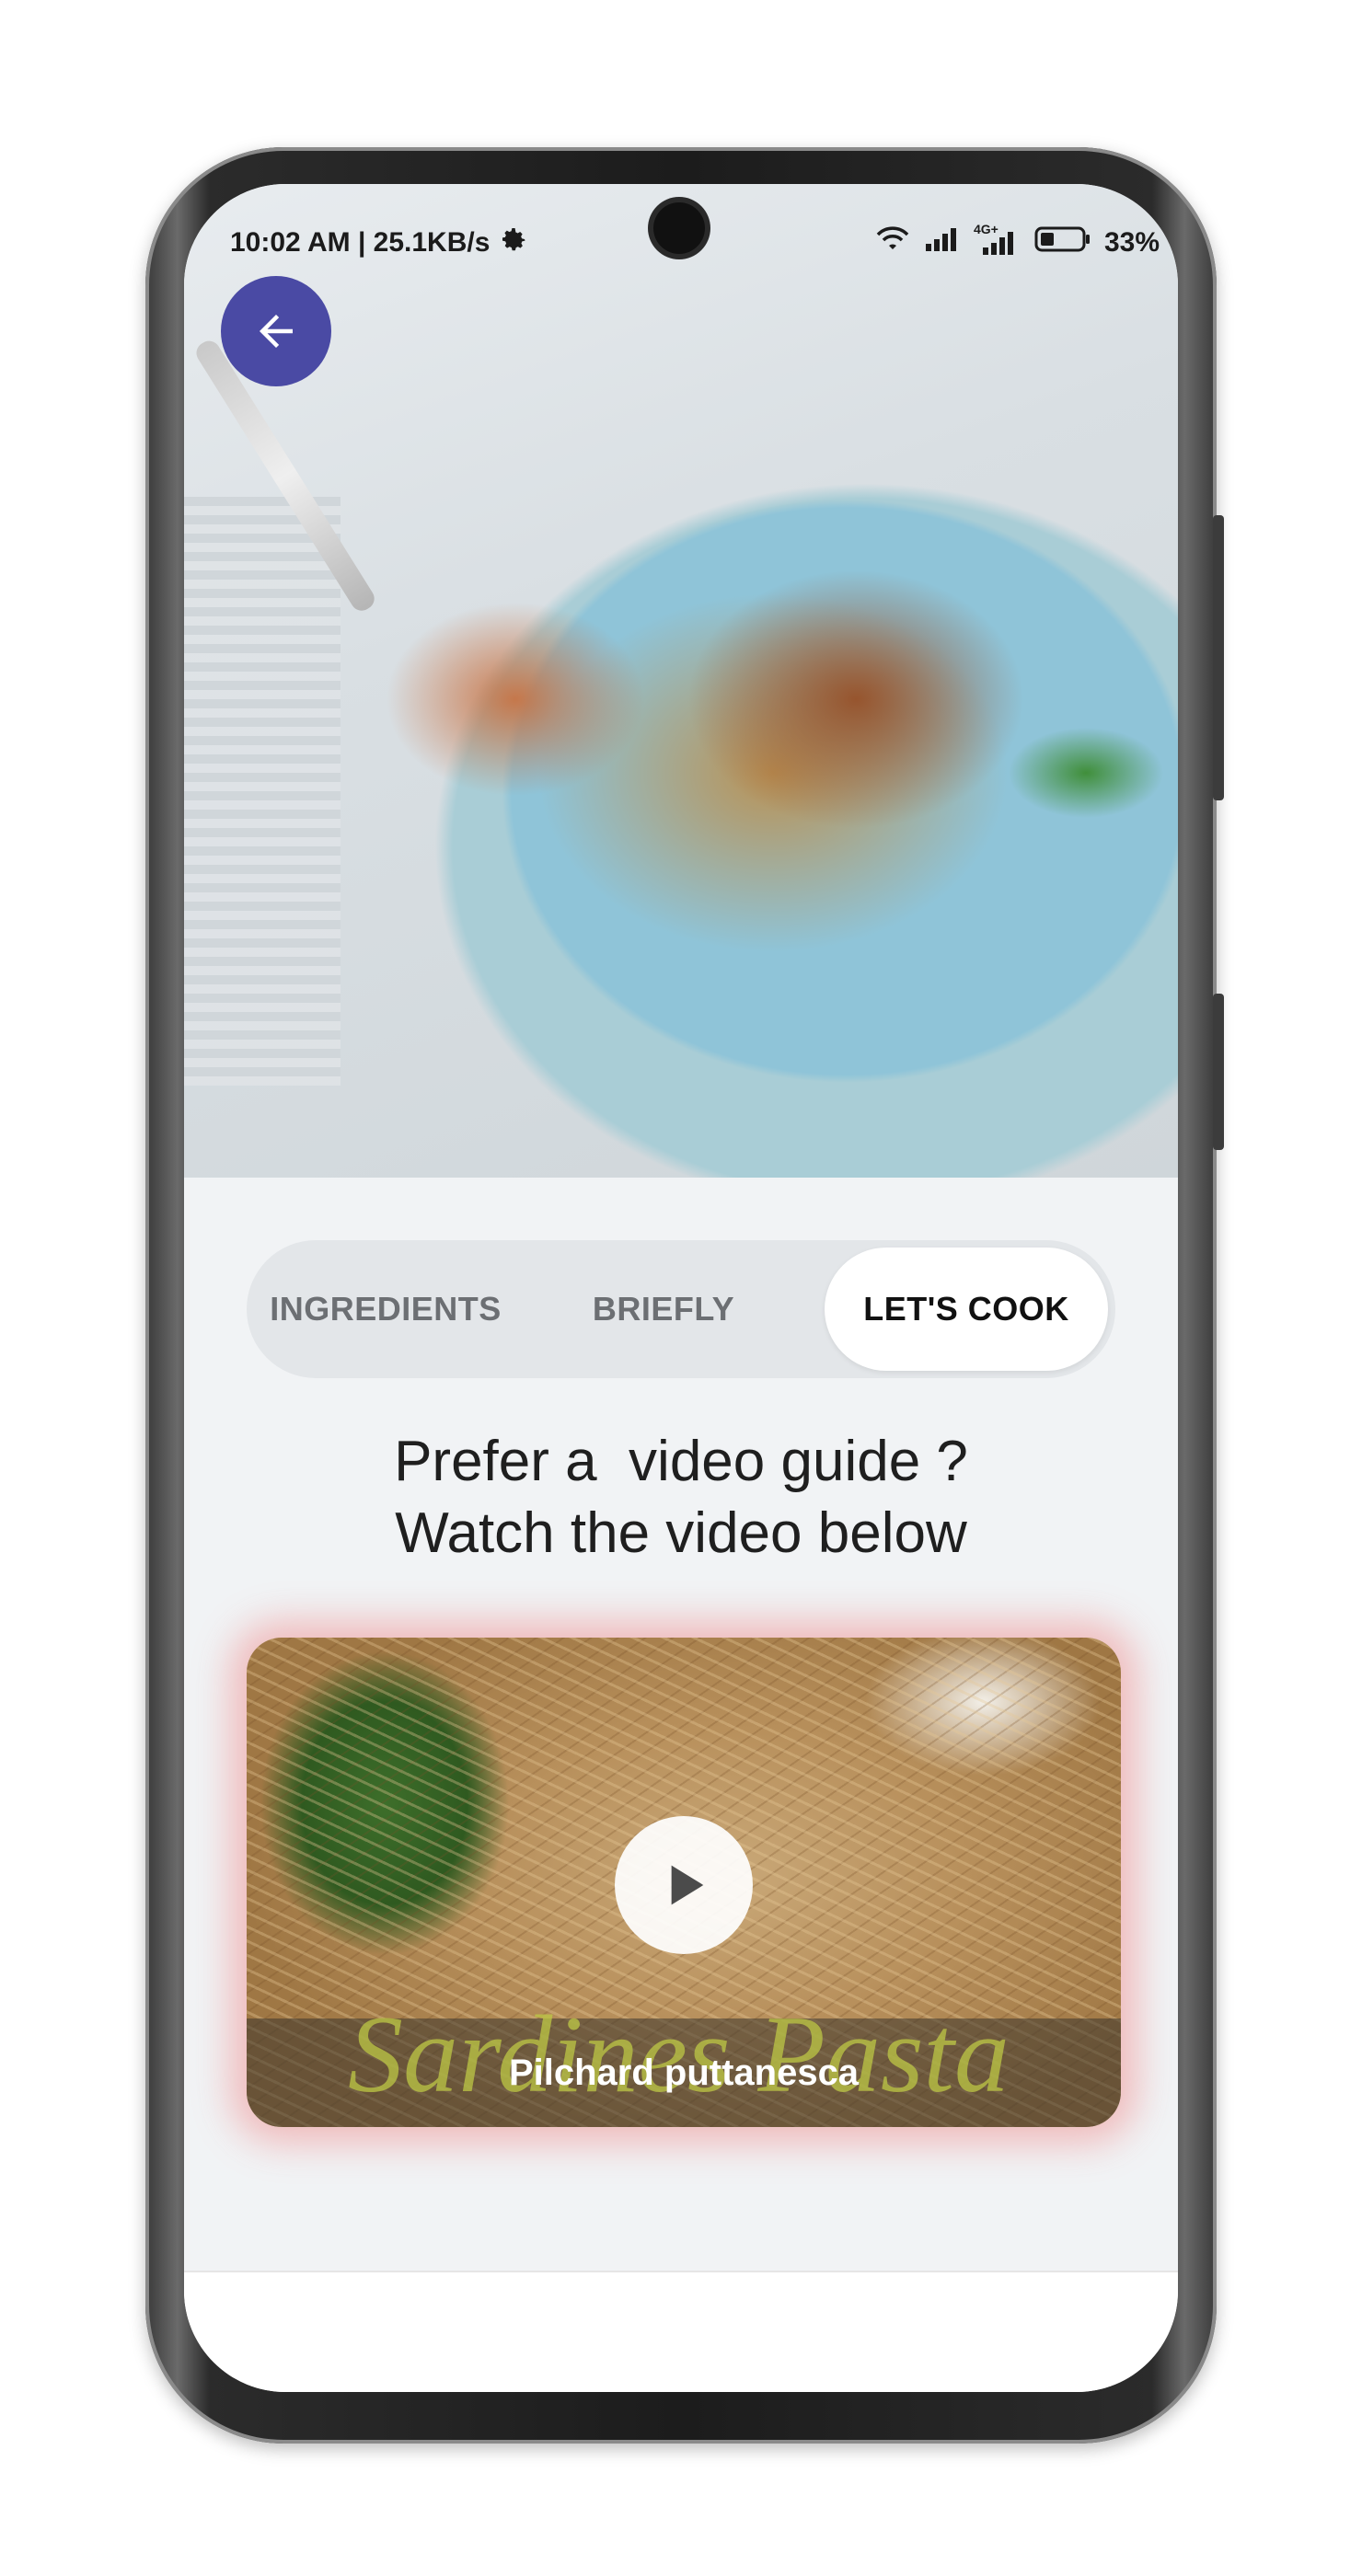 The image size is (1362, 2576). What do you see at coordinates (386, 1309) in the screenshot?
I see `tab-ingredients: INGREDIENTS` at bounding box center [386, 1309].